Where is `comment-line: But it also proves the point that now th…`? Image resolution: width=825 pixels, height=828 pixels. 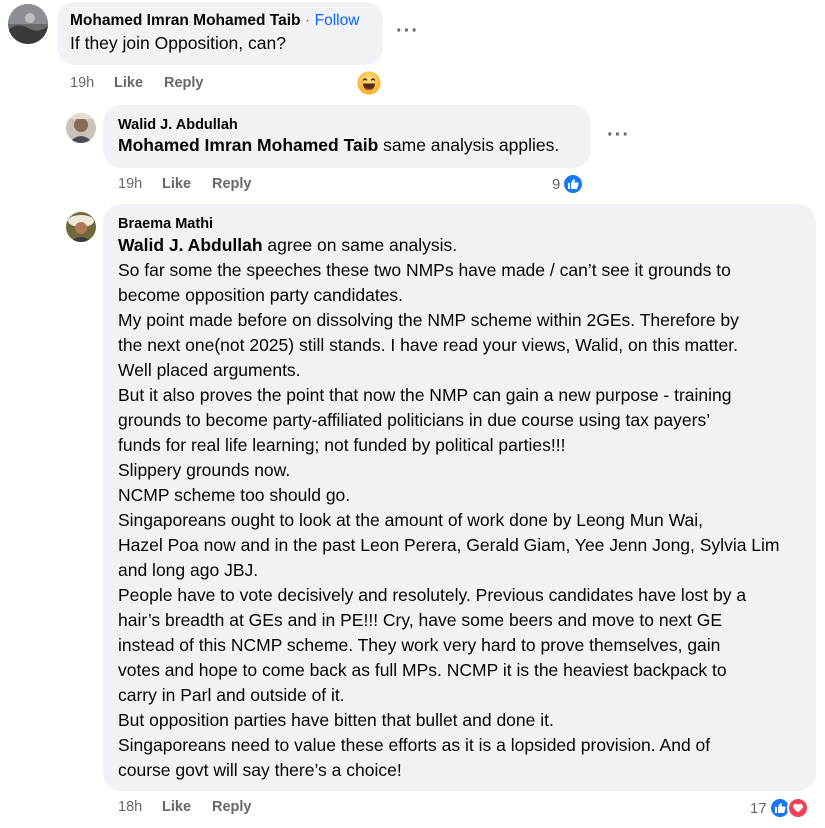
comment-line: But it also proves the point that now th… is located at coordinates (425, 395).